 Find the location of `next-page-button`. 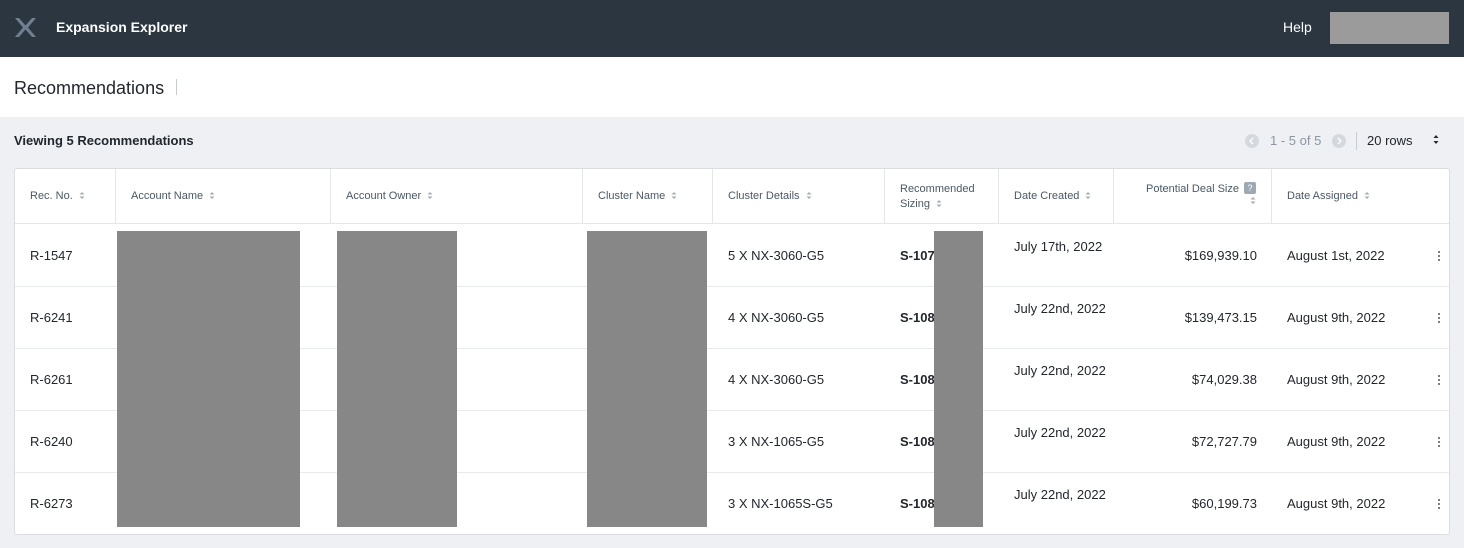

next-page-button is located at coordinates (1339, 141).